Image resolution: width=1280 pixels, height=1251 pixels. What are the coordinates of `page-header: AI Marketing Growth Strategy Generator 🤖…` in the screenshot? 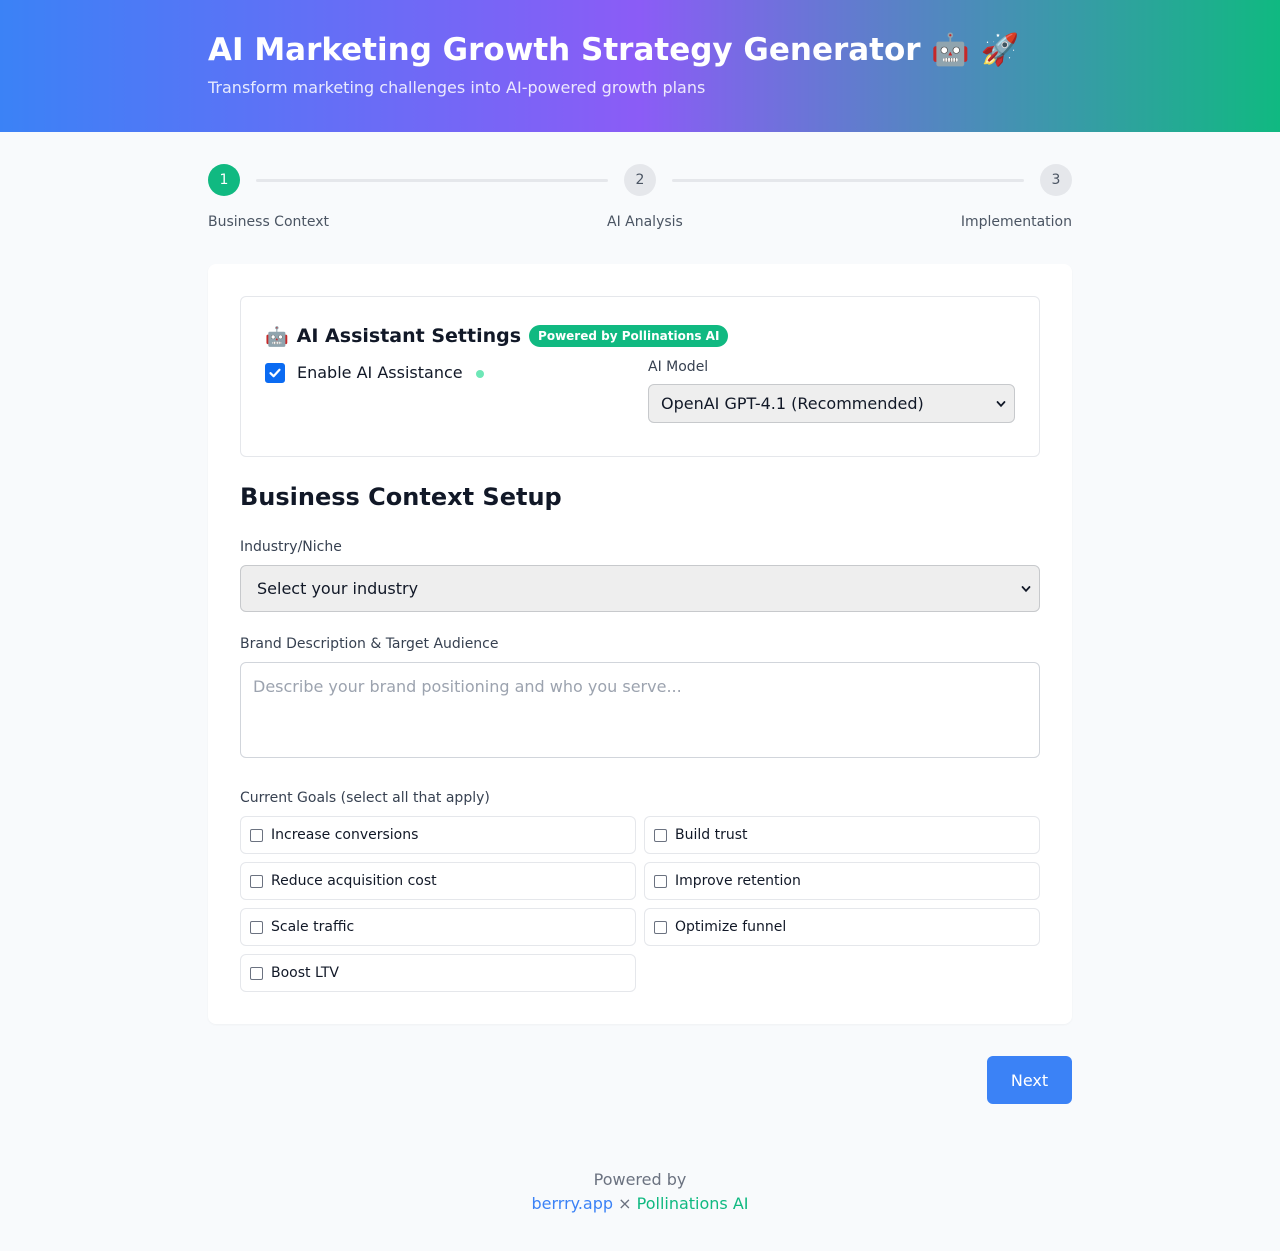 It's located at (640, 66).